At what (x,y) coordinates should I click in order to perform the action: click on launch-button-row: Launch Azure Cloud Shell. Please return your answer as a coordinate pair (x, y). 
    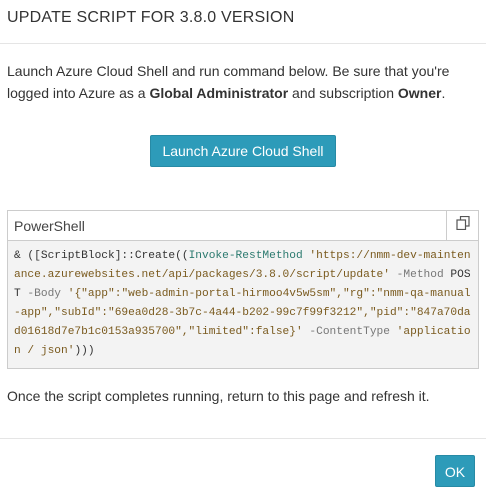
    Looking at the image, I should click on (243, 151).